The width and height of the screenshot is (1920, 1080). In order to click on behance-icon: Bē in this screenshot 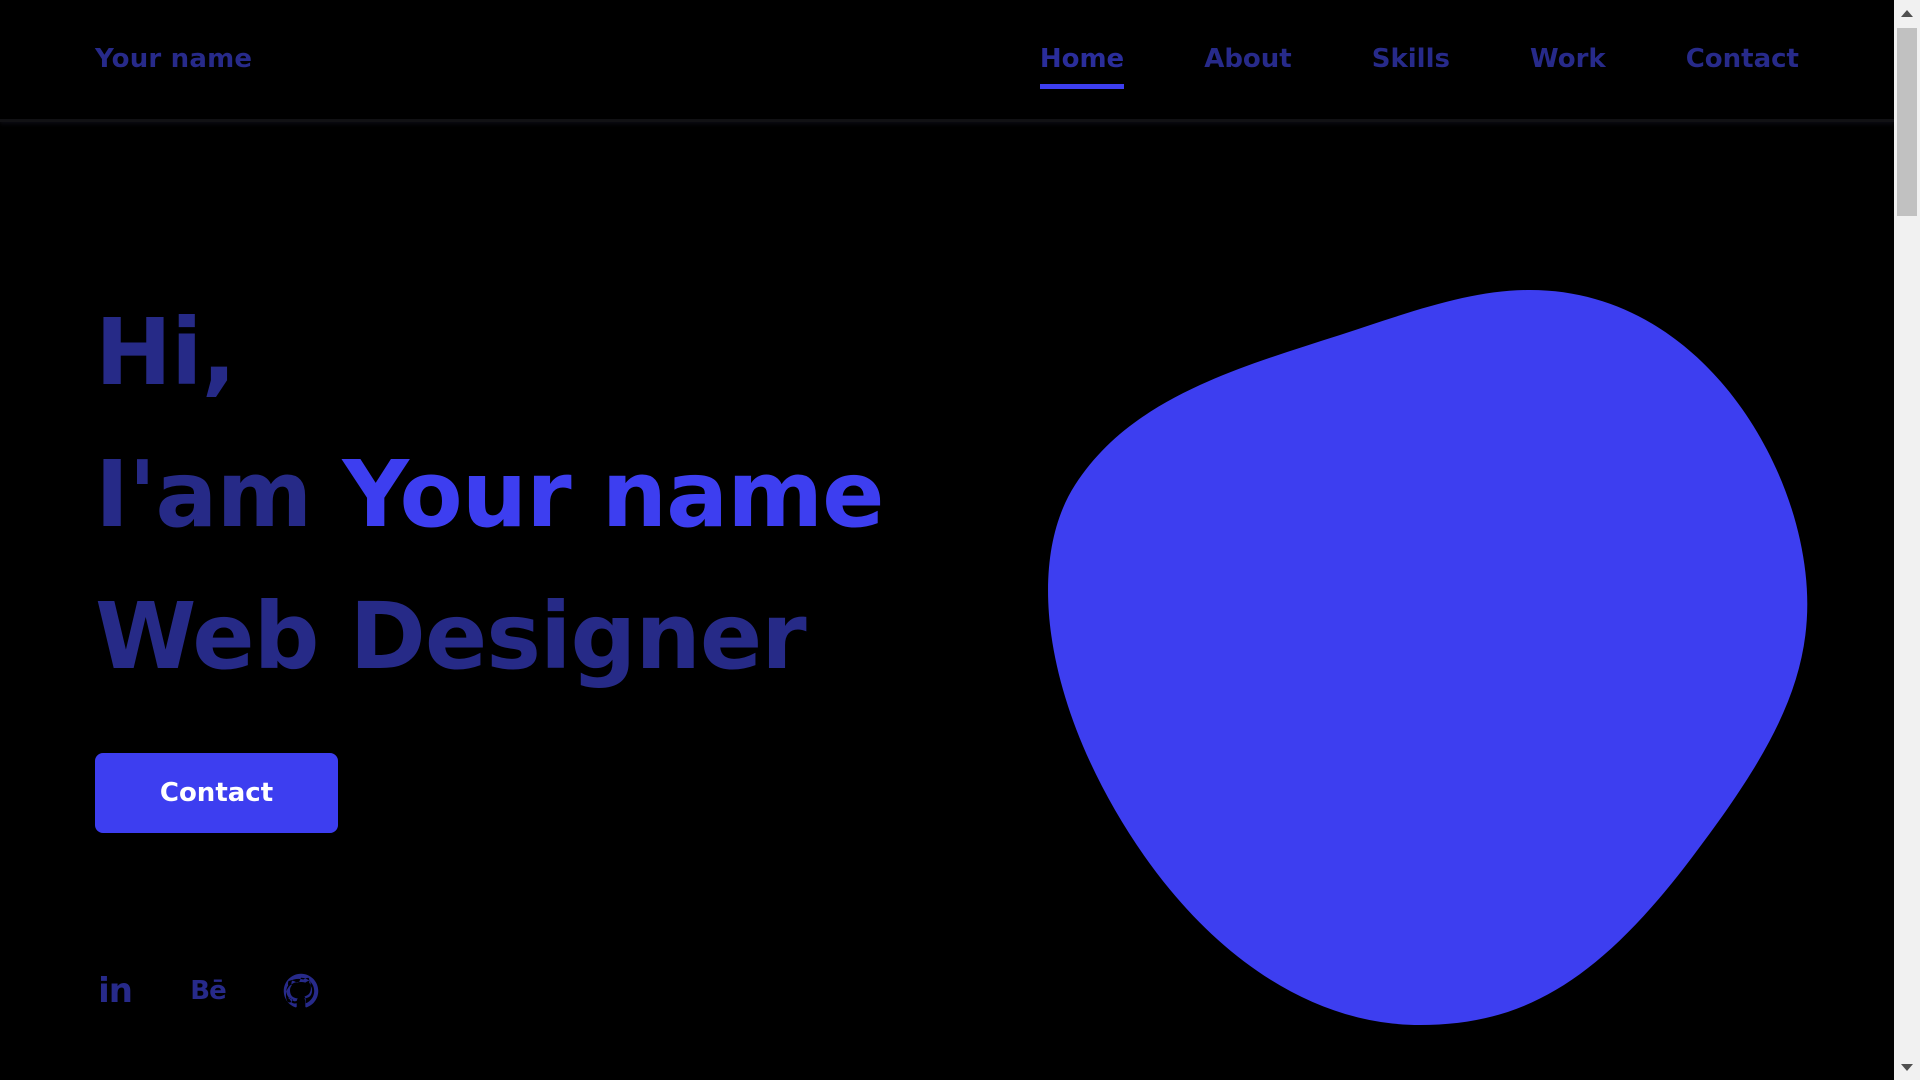, I will do `click(208, 991)`.